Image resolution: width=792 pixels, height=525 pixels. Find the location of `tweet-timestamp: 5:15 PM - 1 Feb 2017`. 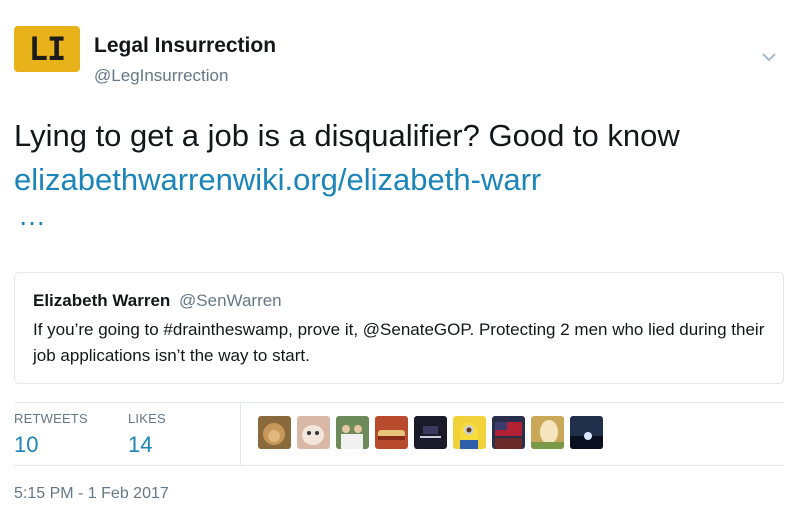

tweet-timestamp: 5:15 PM - 1 Feb 2017 is located at coordinates (91, 494).